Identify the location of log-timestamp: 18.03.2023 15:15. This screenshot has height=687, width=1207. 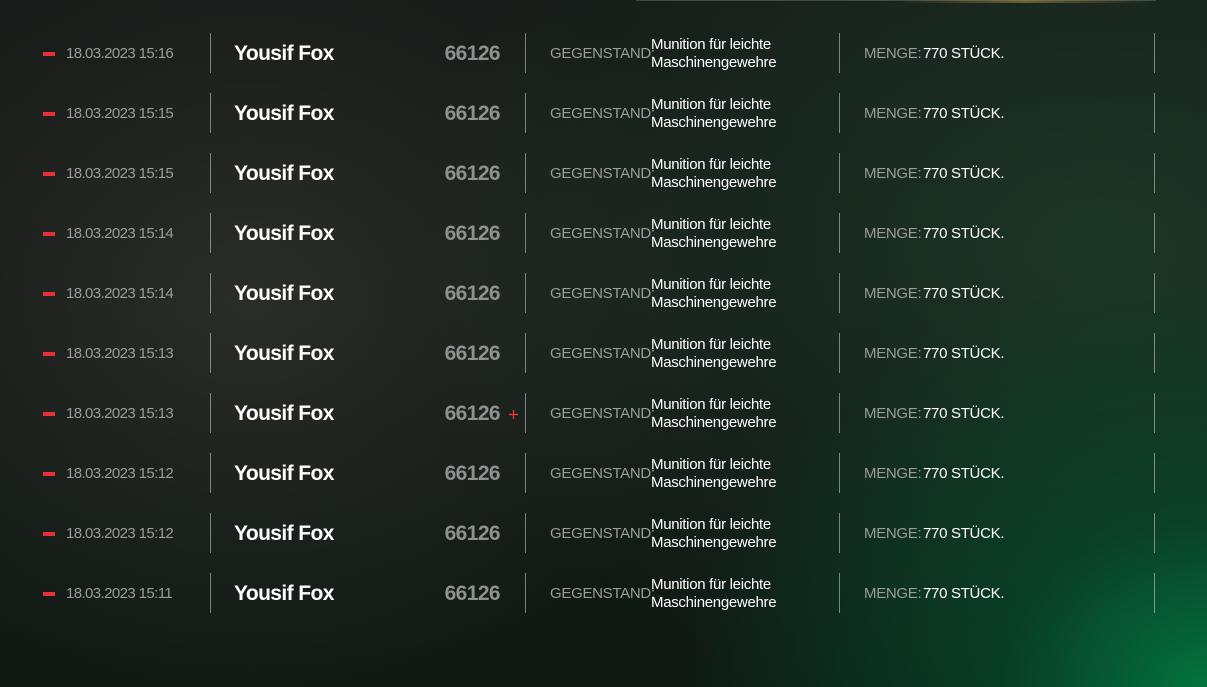
(120, 173).